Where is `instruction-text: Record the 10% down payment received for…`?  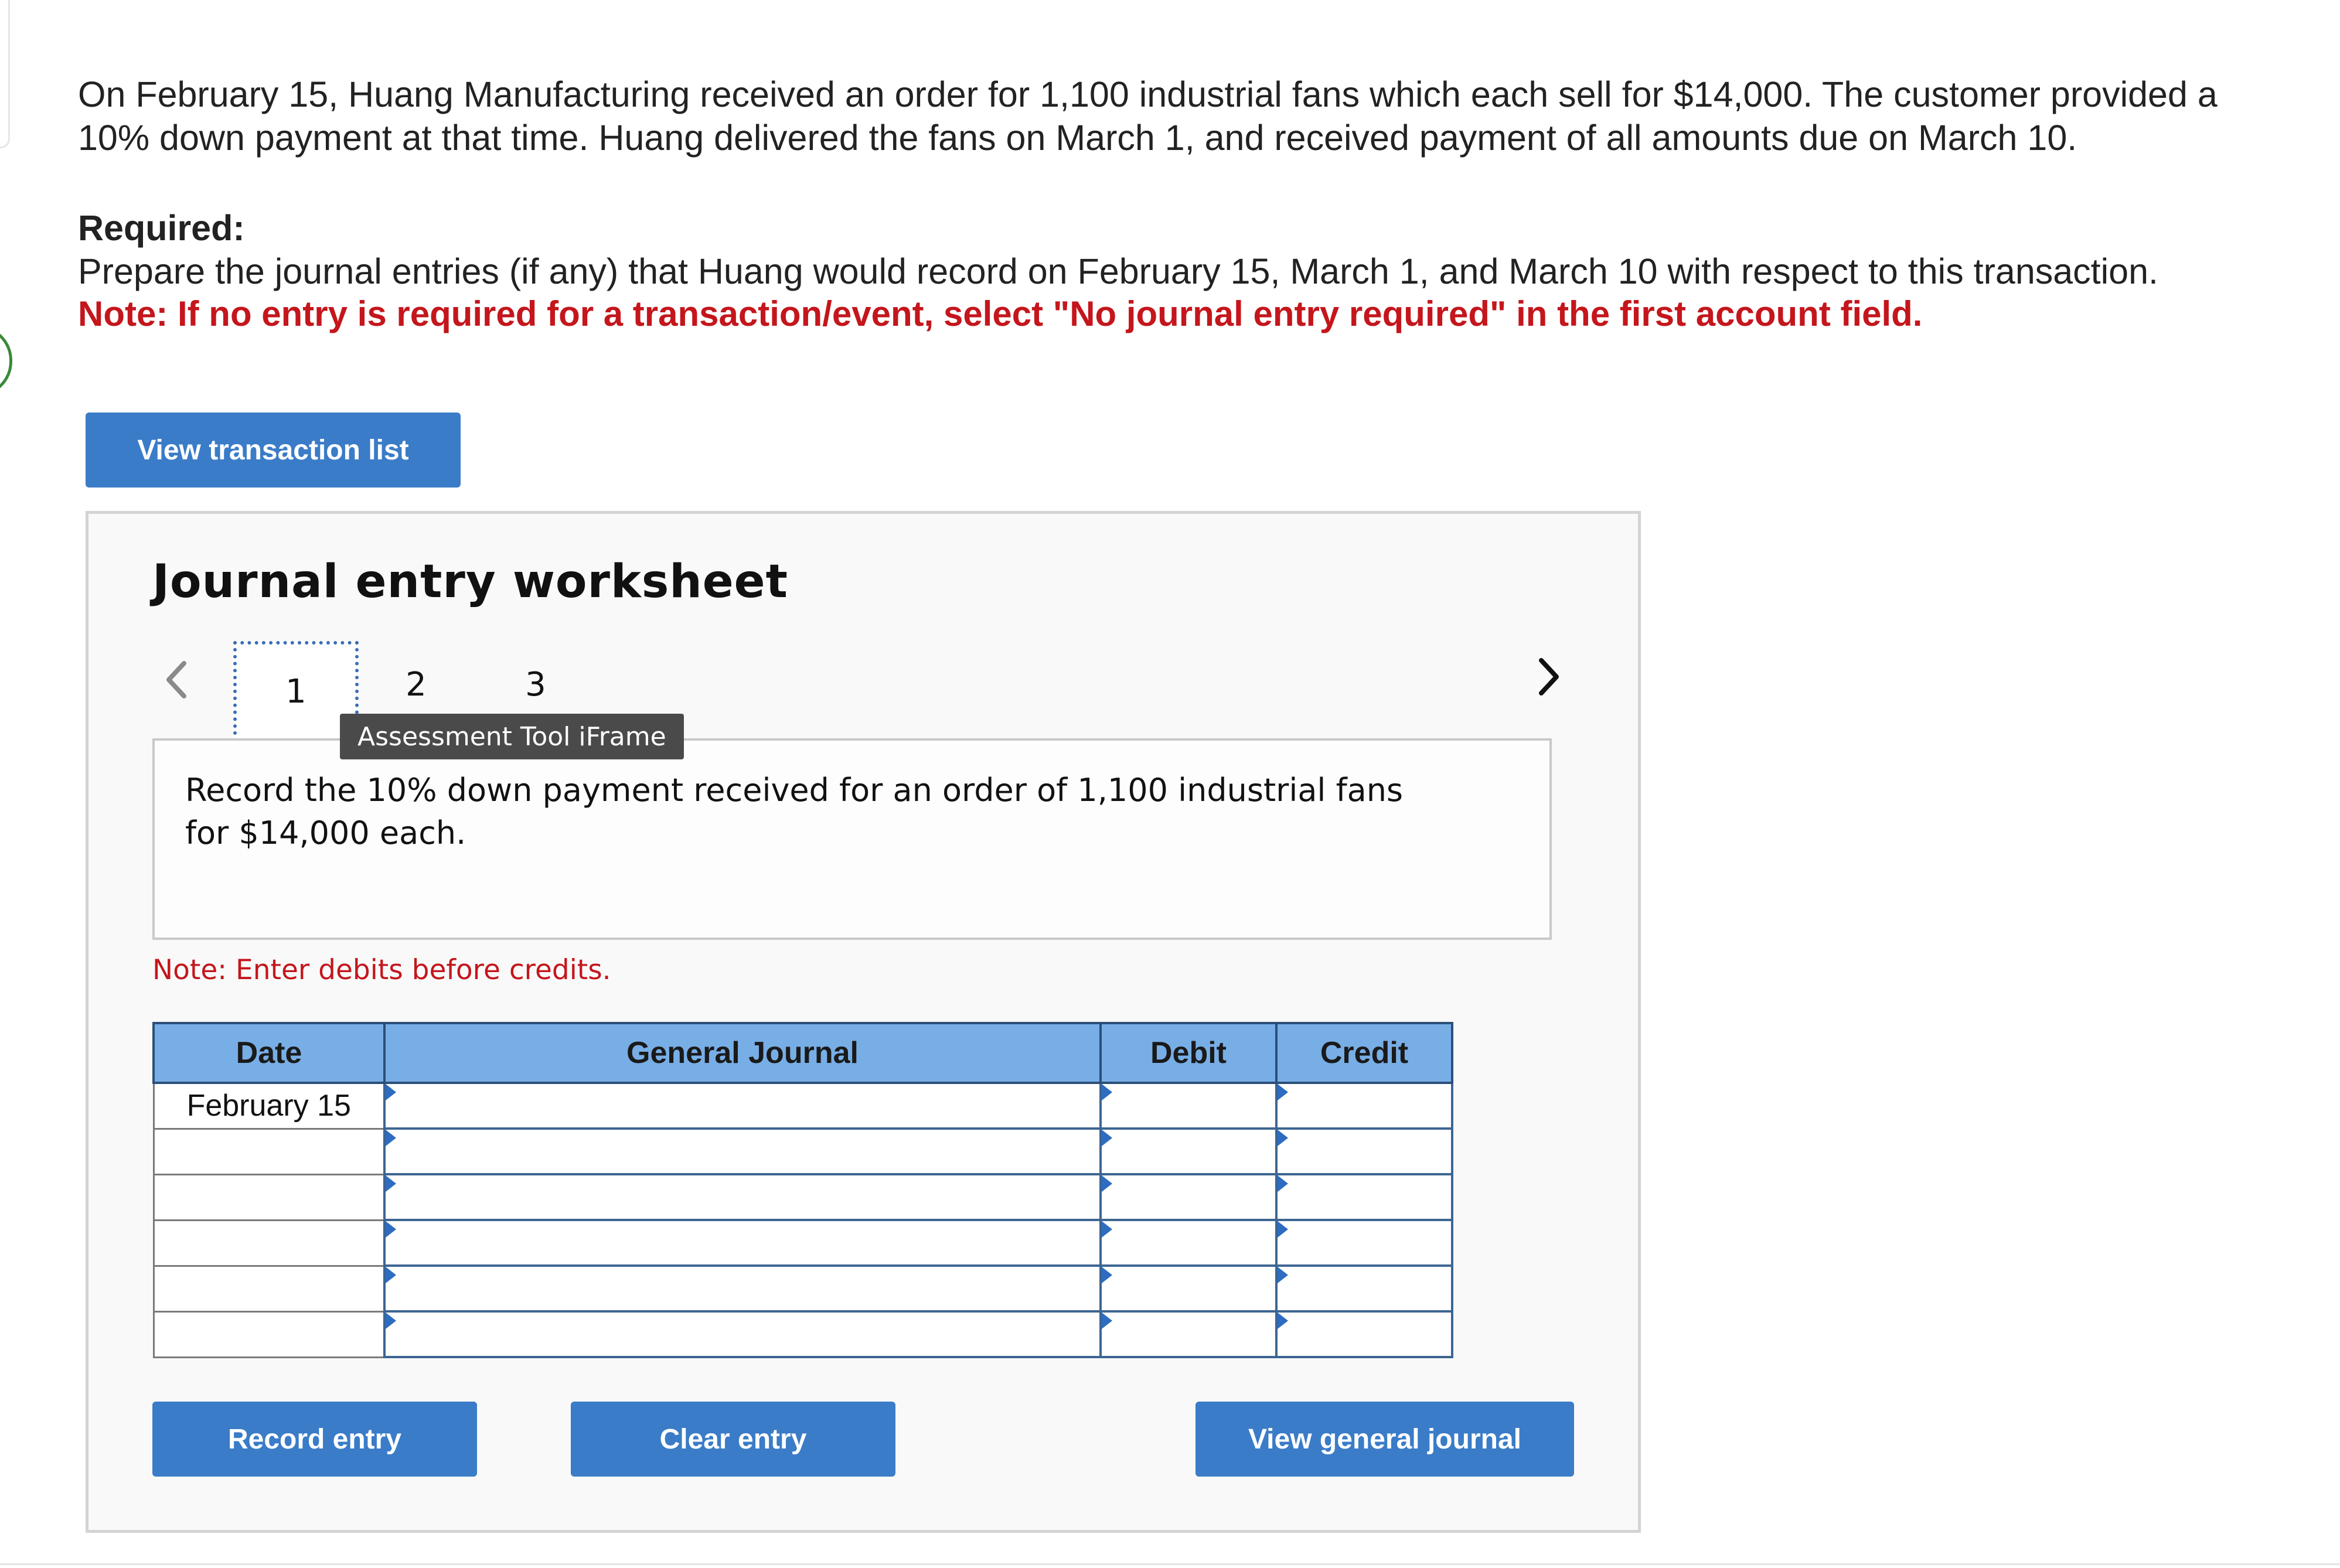
instruction-text: Record the 10% down payment received for… is located at coordinates (794, 811).